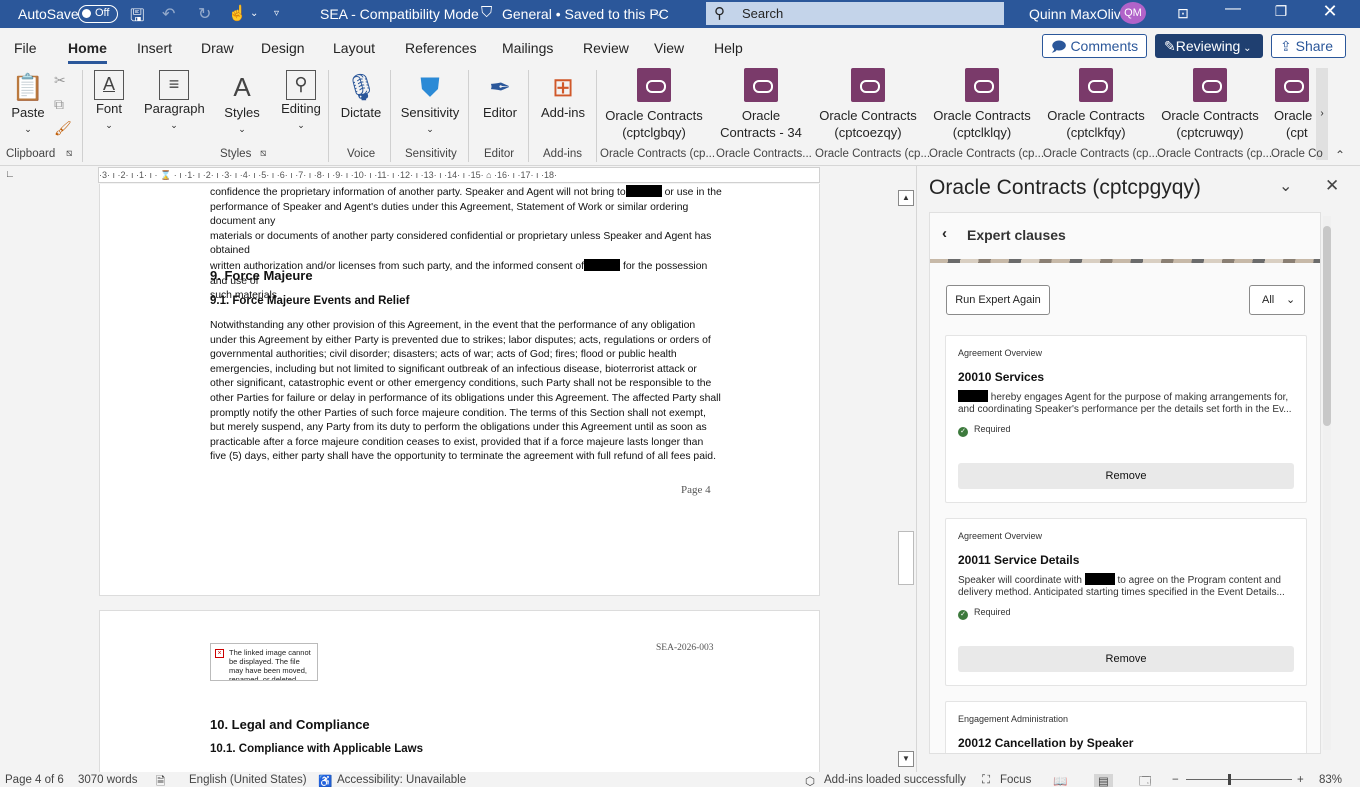 The image size is (1360, 787). I want to click on oracle-label-line2: (cptclkfqy), so click(1096, 132).